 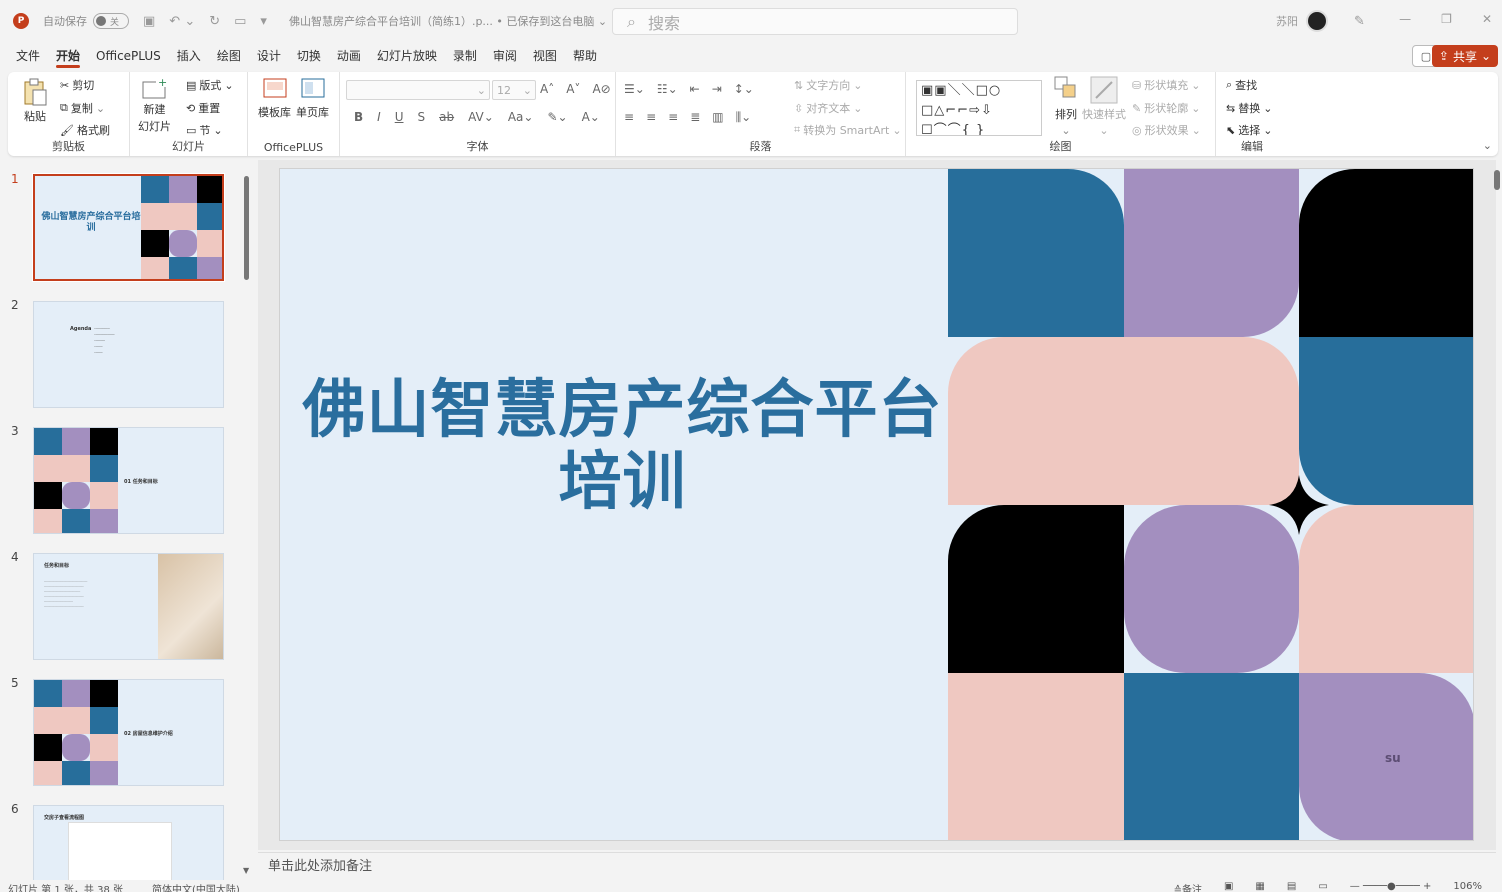 What do you see at coordinates (1066, 106) in the screenshot?
I see `arrange-button: 排列 ⌄` at bounding box center [1066, 106].